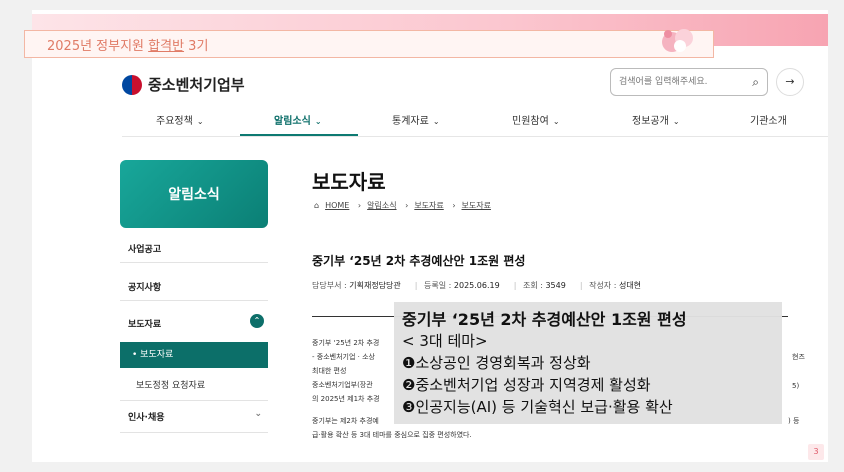 The height and width of the screenshot is (472, 844). Describe the element at coordinates (526, 385) in the screenshot. I see `overlay-line: ❷중소벤처기업 성장과 지역경제 활성화` at that location.